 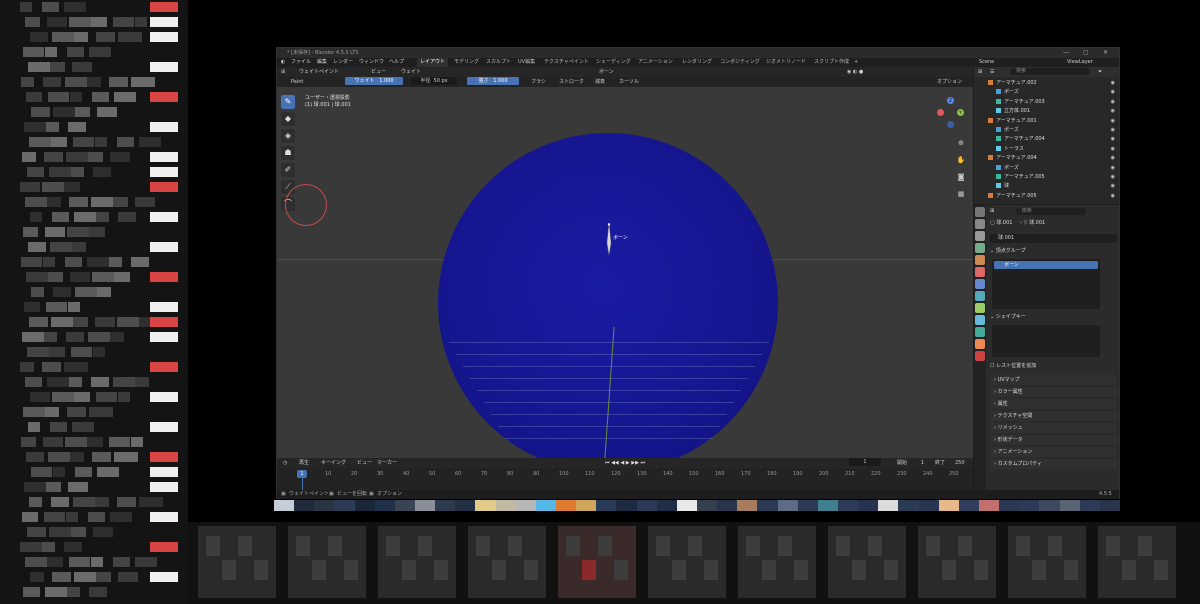 What do you see at coordinates (1053, 317) in the screenshot?
I see `shape-keys-panel-header: ⌄ シェイプキー` at bounding box center [1053, 317].